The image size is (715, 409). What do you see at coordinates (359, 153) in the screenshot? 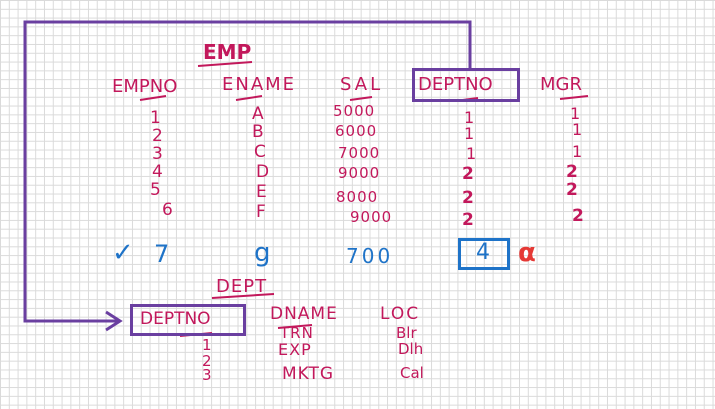
I see `emp-cell-sal: 7000` at bounding box center [359, 153].